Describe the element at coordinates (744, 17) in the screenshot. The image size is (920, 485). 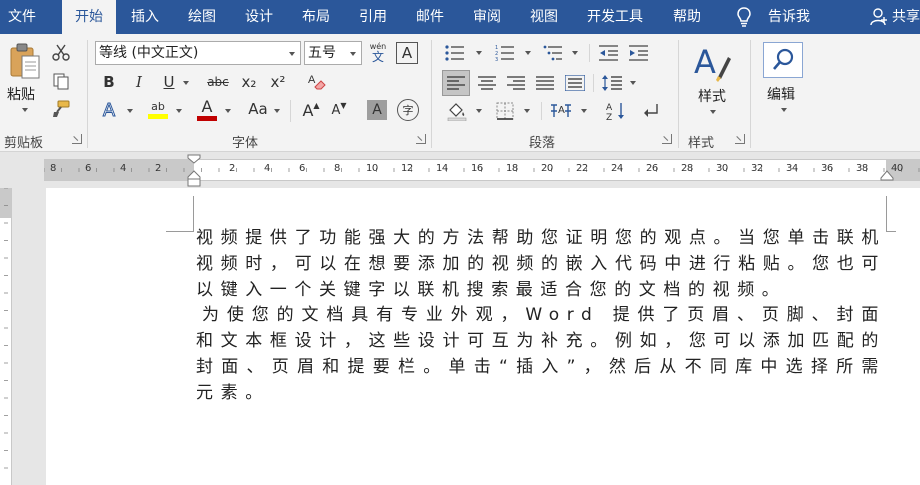
I see `lightbulb-icon` at that location.